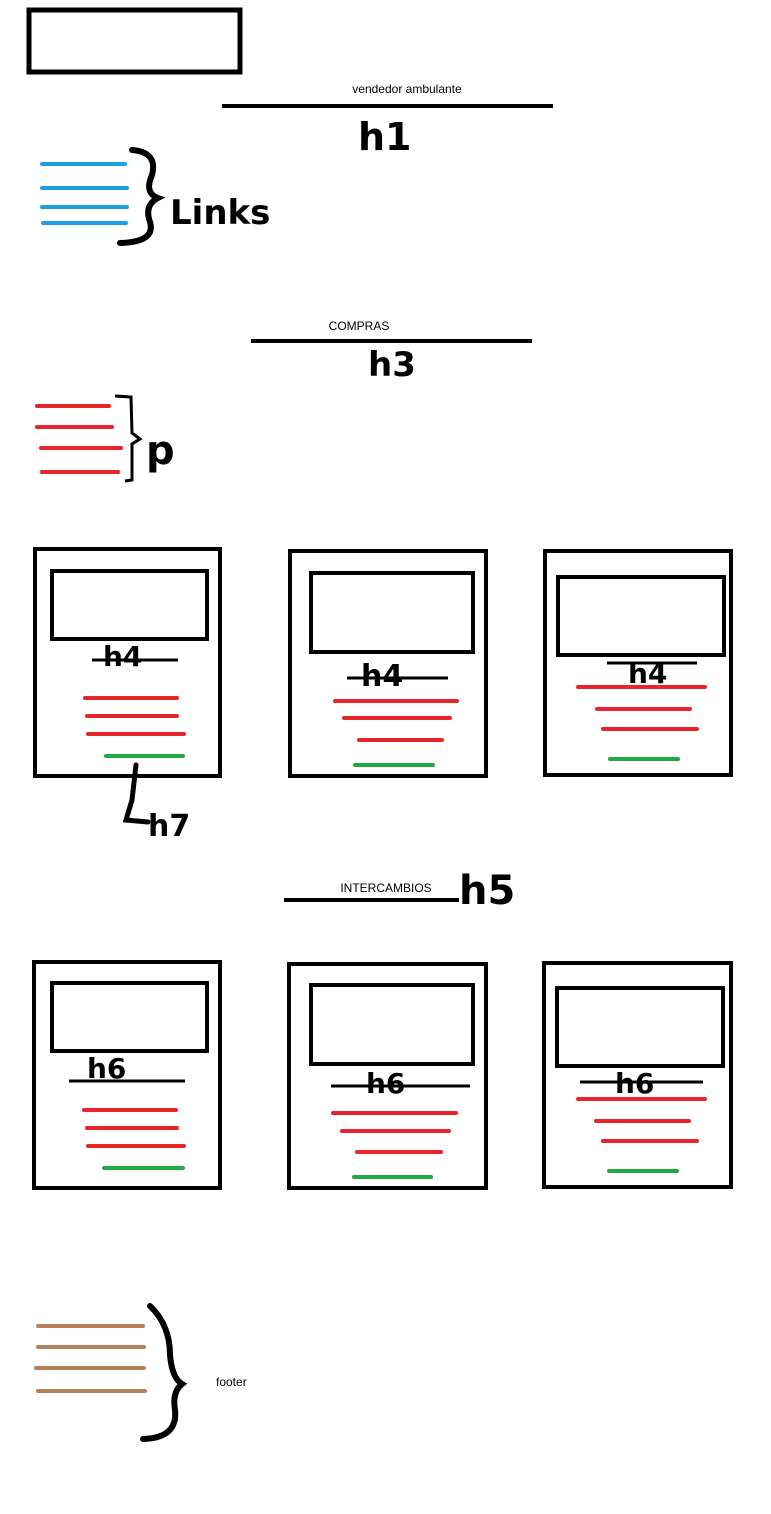 The image size is (771, 1514). Describe the element at coordinates (392, 365) in the screenshot. I see `h3-annotation: h3` at that location.